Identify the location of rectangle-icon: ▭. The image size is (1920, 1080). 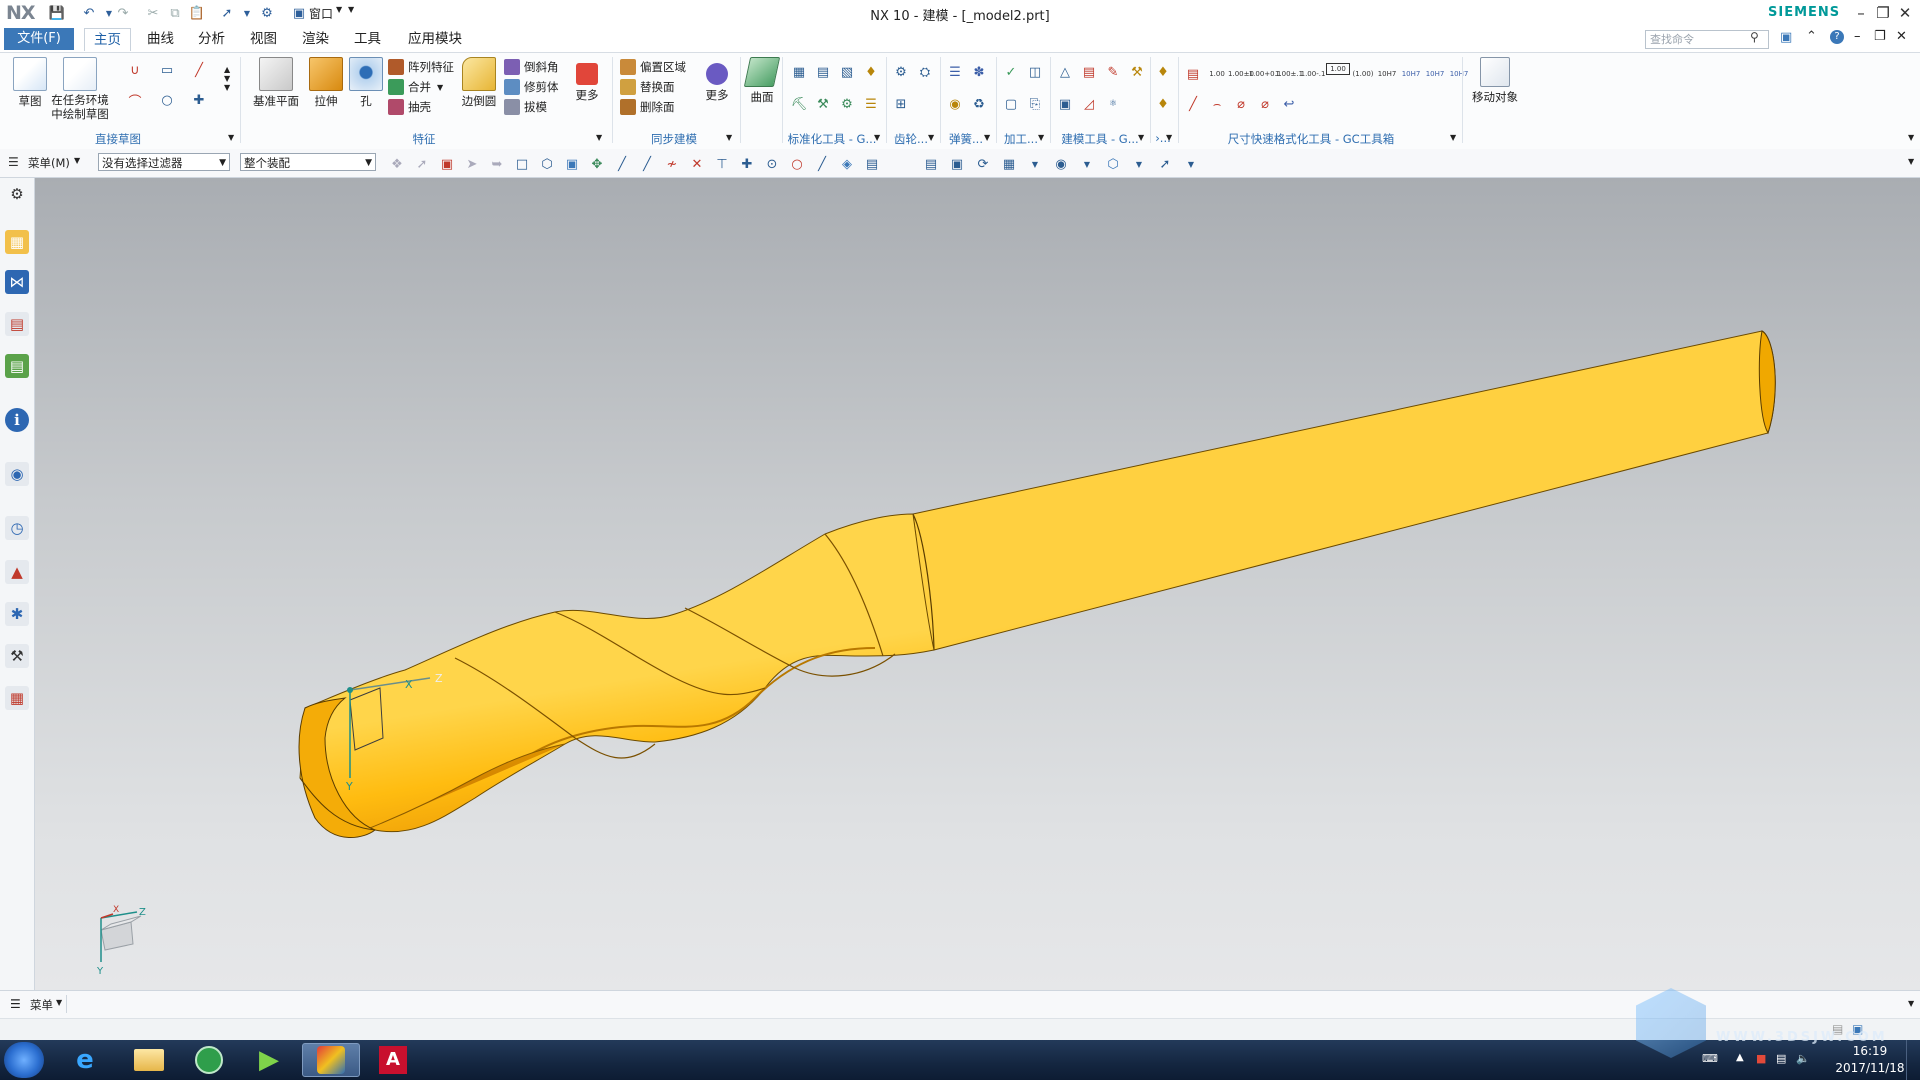
(167, 70).